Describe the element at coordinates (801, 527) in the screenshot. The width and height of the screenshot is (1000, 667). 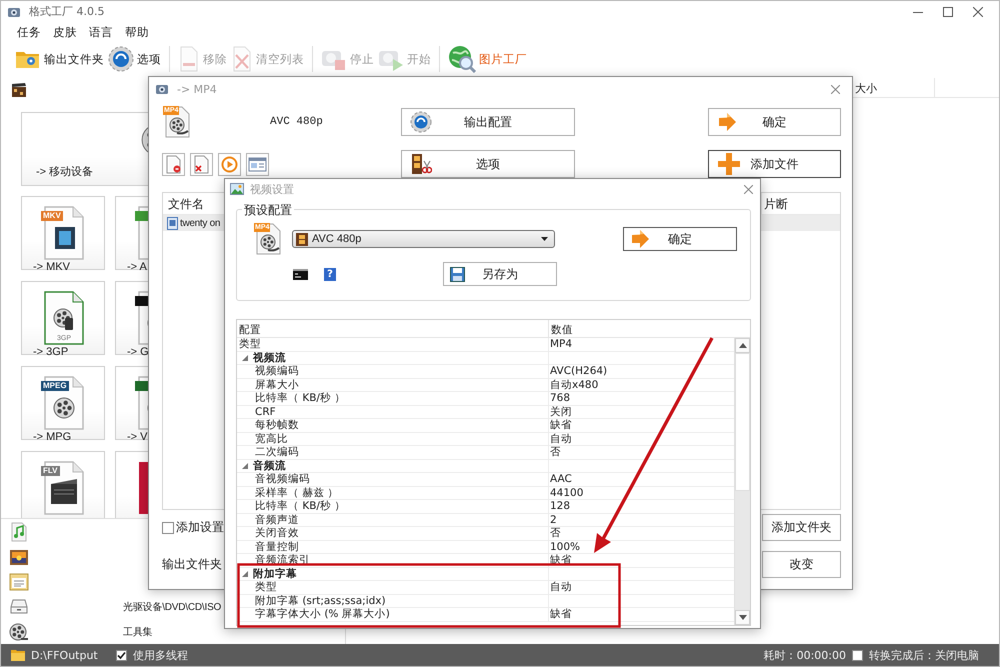
I see `dialog-button: 添加文件夹` at that location.